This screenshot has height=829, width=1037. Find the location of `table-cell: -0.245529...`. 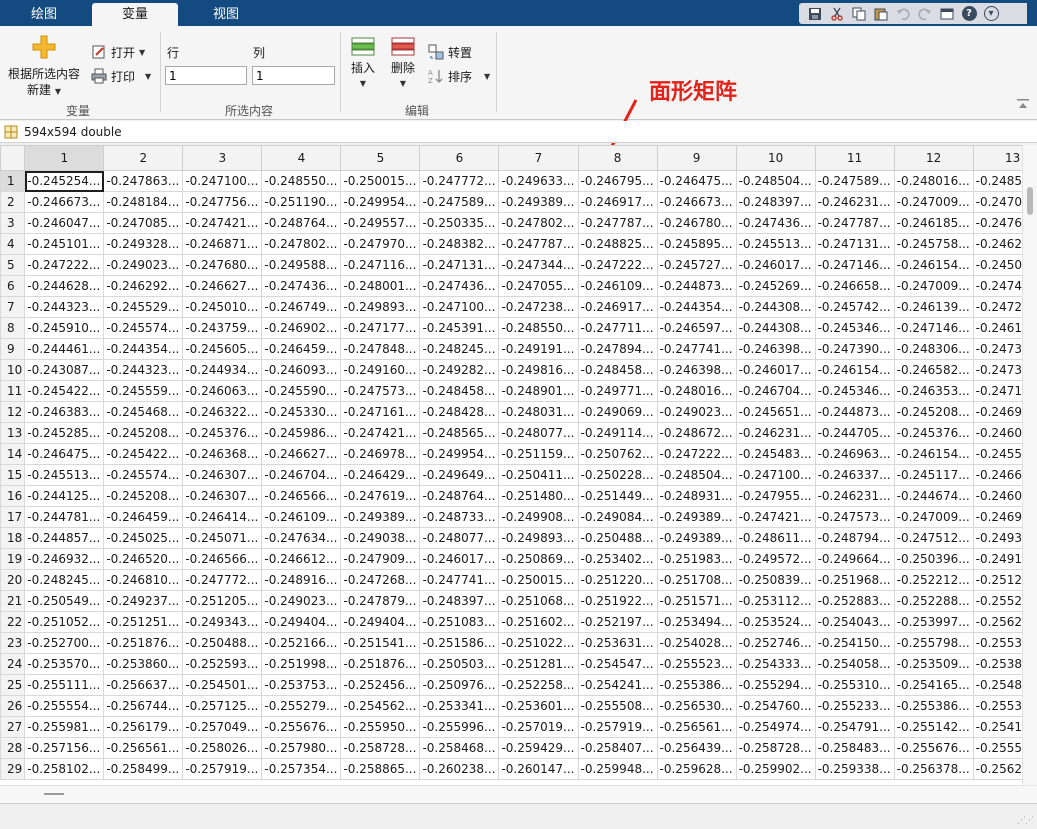

table-cell: -0.245529... is located at coordinates (143, 307).